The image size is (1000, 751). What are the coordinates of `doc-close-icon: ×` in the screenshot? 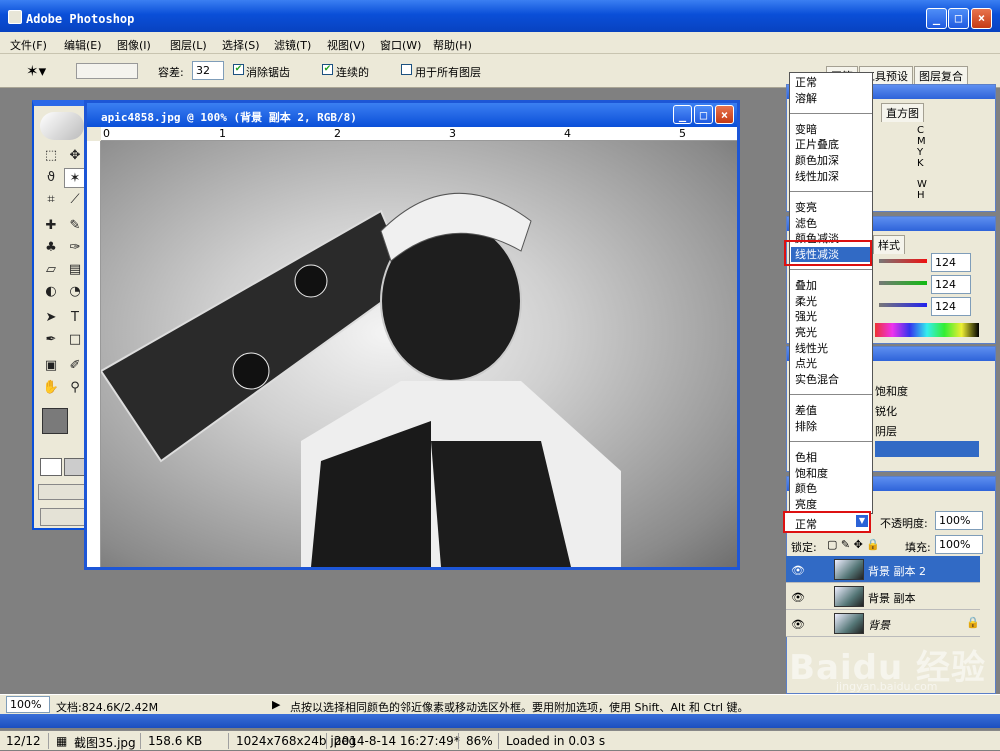 It's located at (724, 114).